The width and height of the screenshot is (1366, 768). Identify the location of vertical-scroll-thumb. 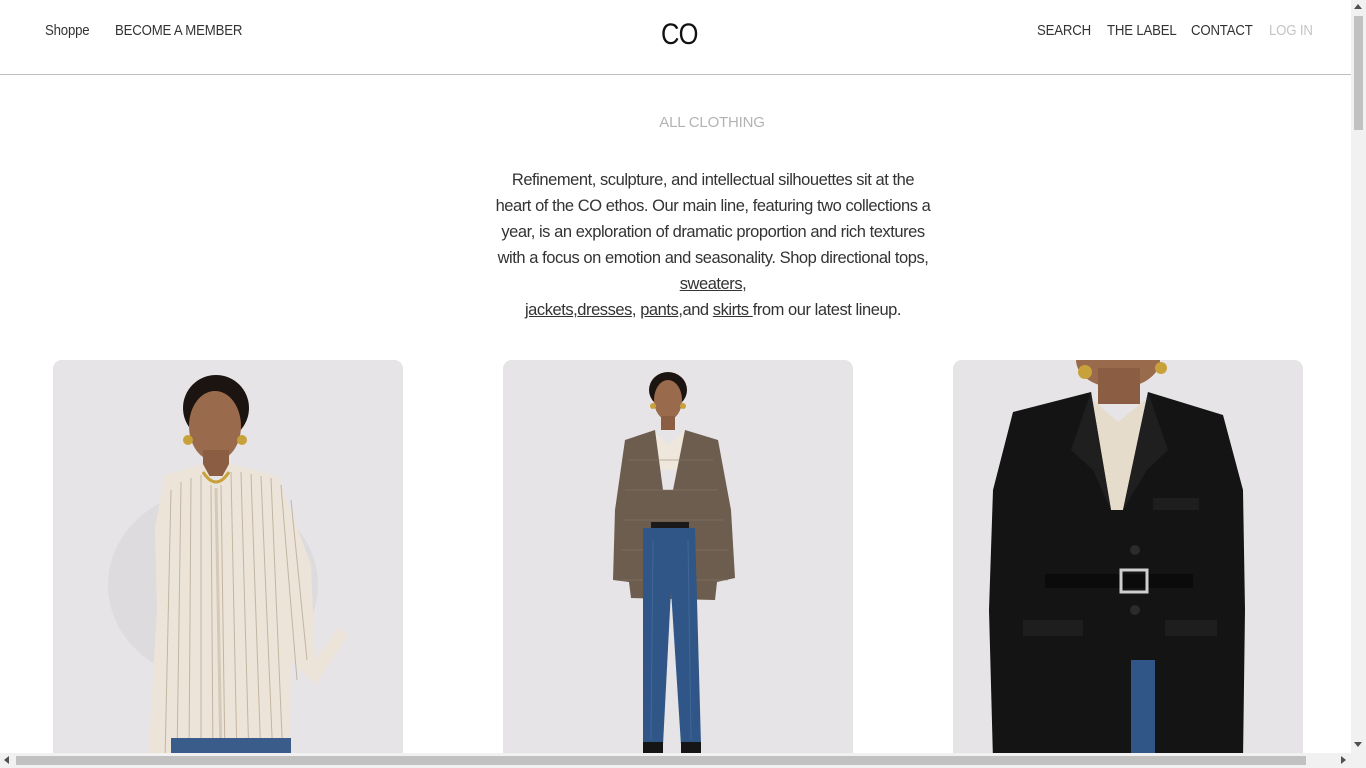
(1358, 73).